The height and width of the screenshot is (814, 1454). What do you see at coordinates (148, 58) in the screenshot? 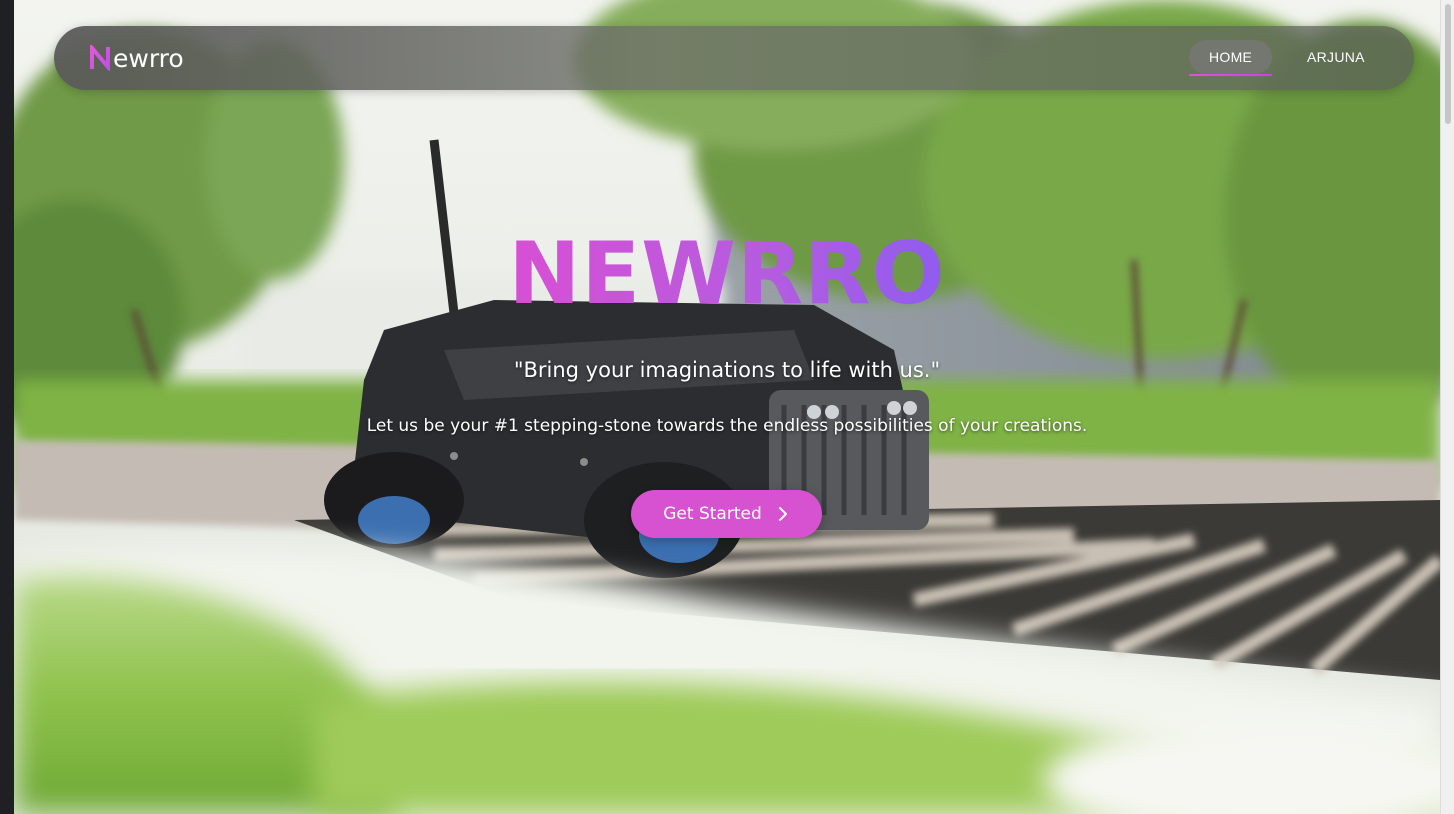
I see `logo-text: ewrro` at bounding box center [148, 58].